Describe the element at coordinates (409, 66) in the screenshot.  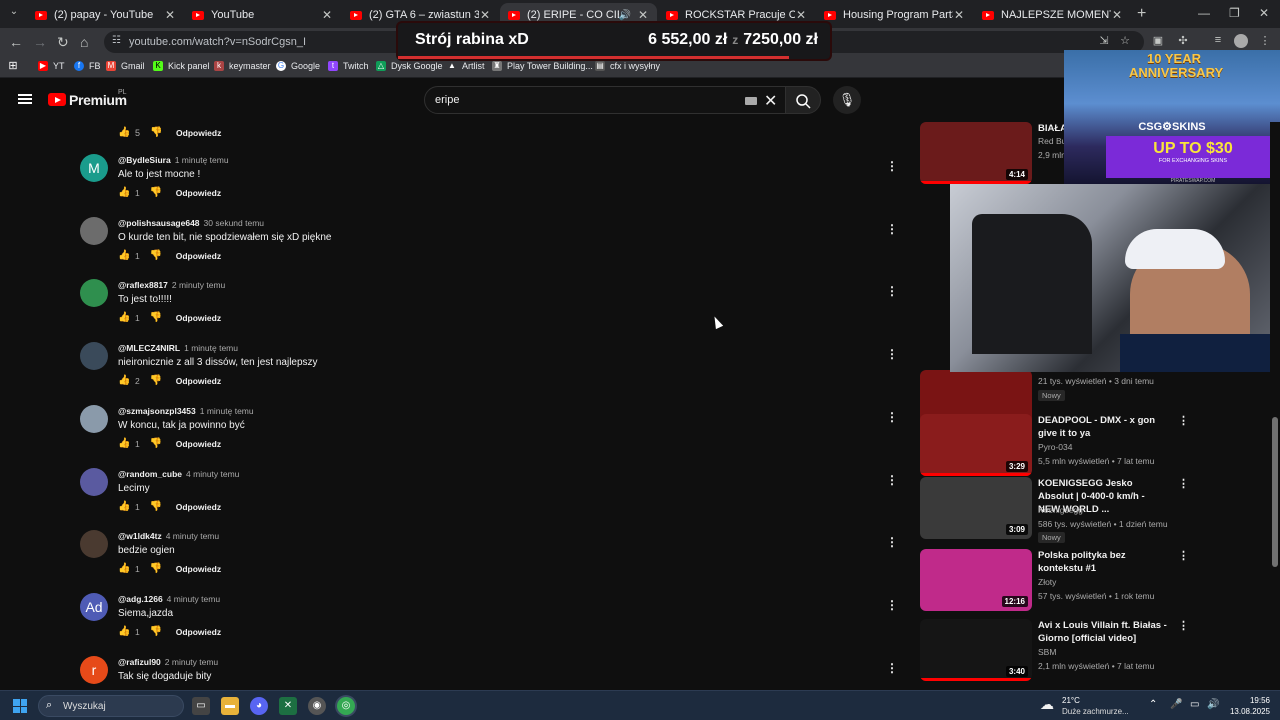
I see `bookmark-drive: △ Dysk Google` at that location.